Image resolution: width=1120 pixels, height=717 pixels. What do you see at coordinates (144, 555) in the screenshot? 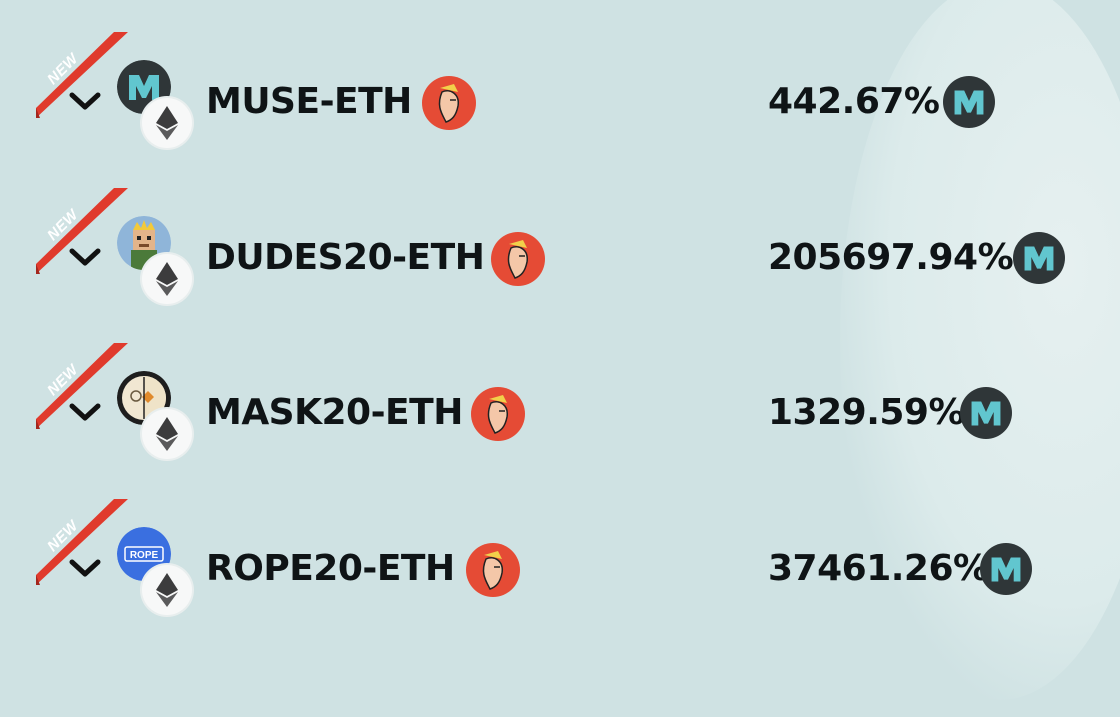
I see `rope-logo-text: ROPE` at bounding box center [144, 555].